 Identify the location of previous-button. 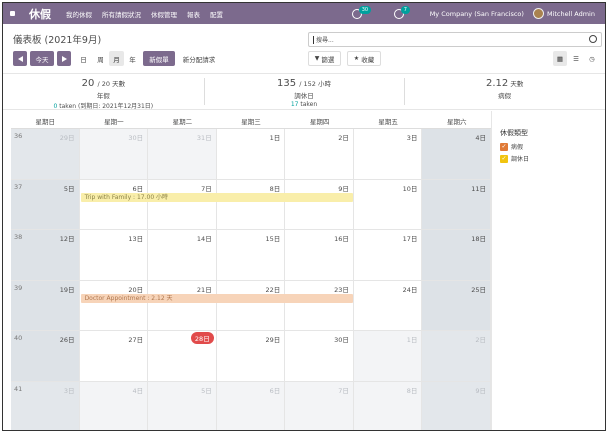
(20, 58).